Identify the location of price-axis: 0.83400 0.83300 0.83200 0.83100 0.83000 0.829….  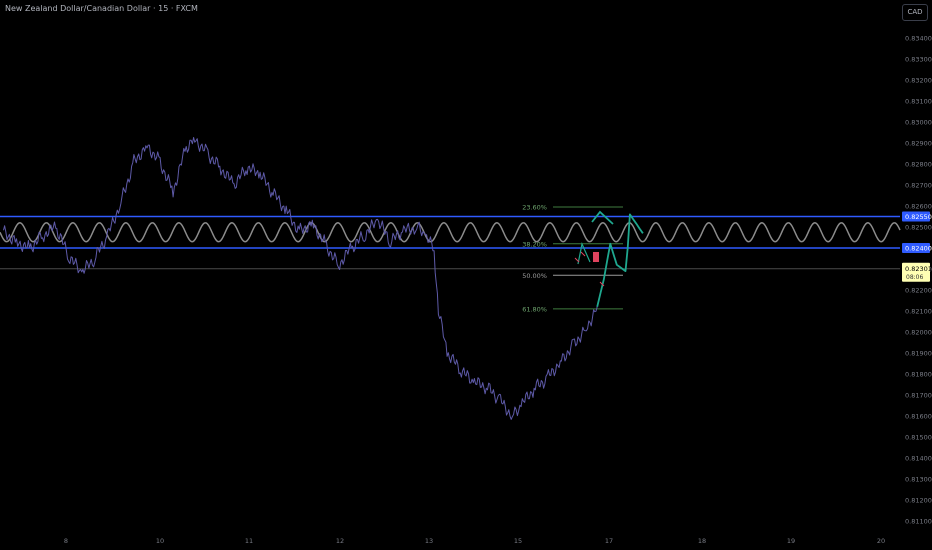
(917, 280).